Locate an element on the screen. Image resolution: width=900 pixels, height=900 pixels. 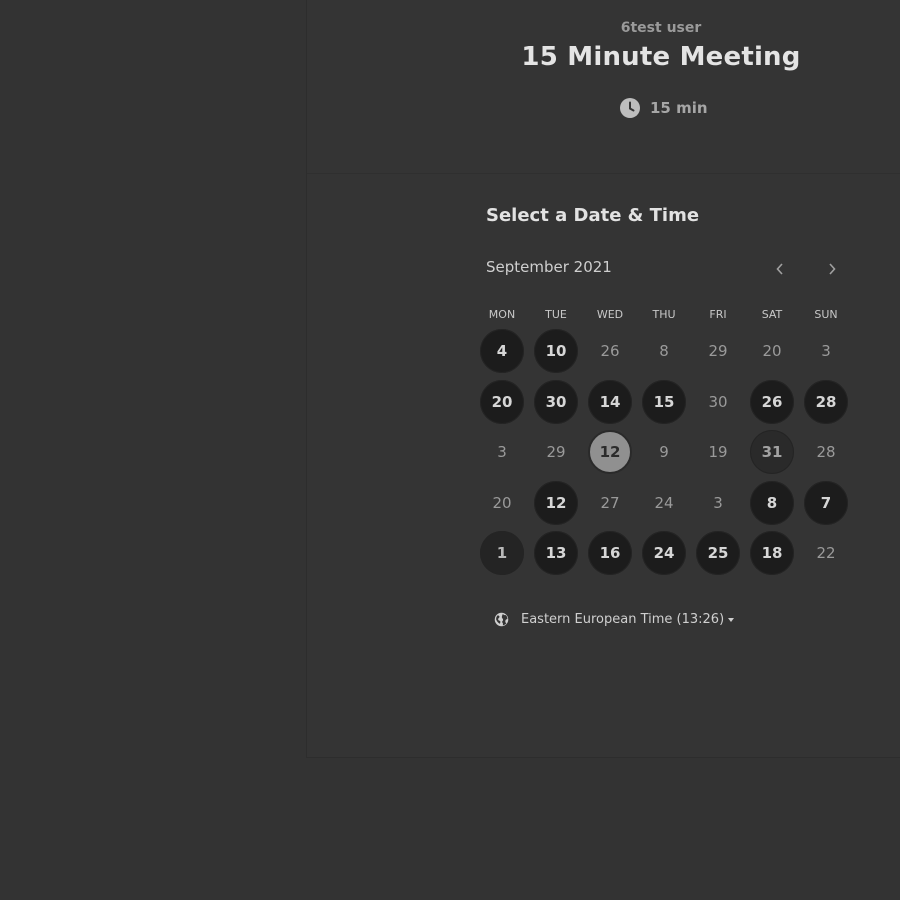
calendar-day-available: 13 is located at coordinates (556, 553).